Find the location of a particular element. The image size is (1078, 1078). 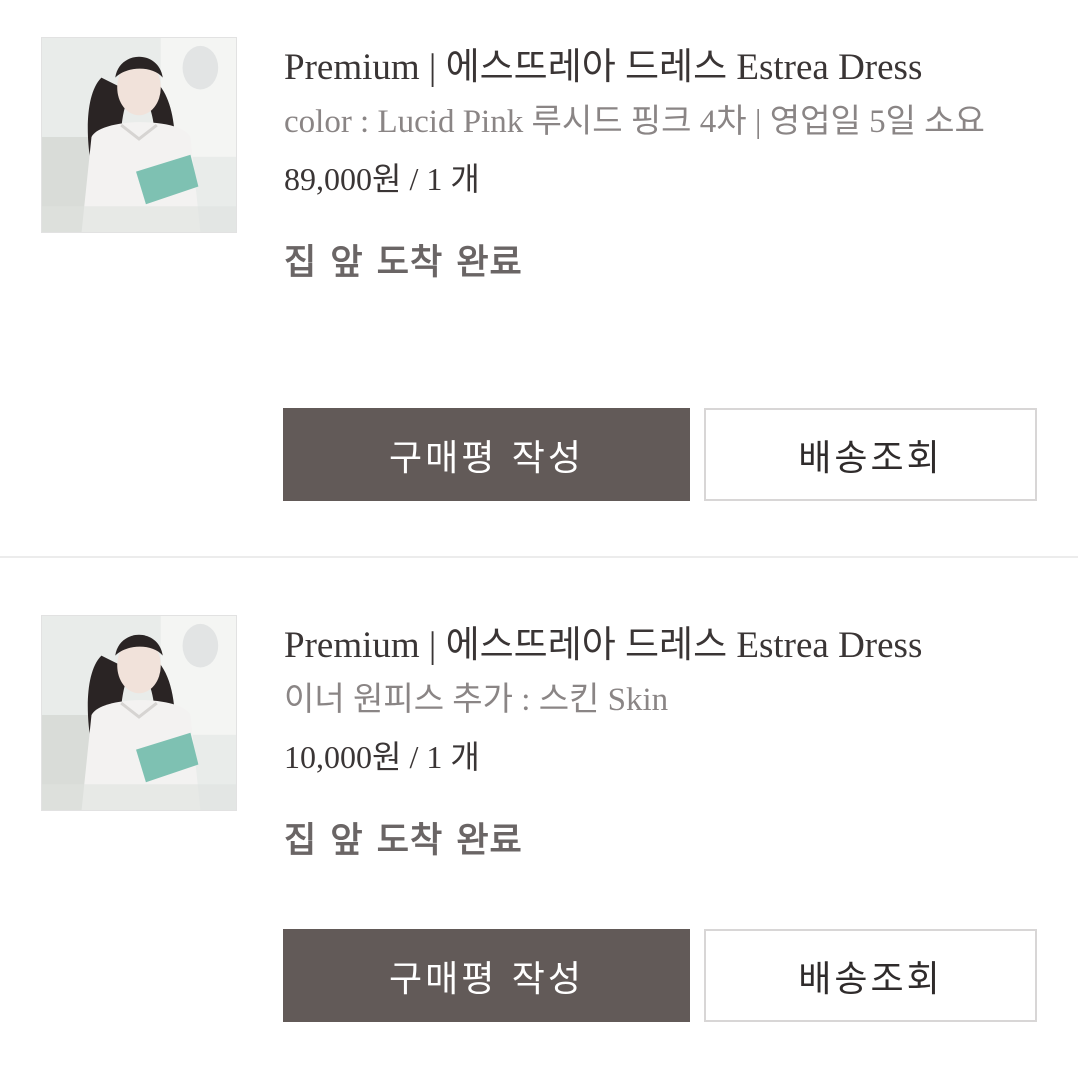

product-price: 89,000원 / 1 개 is located at coordinates (382, 179).